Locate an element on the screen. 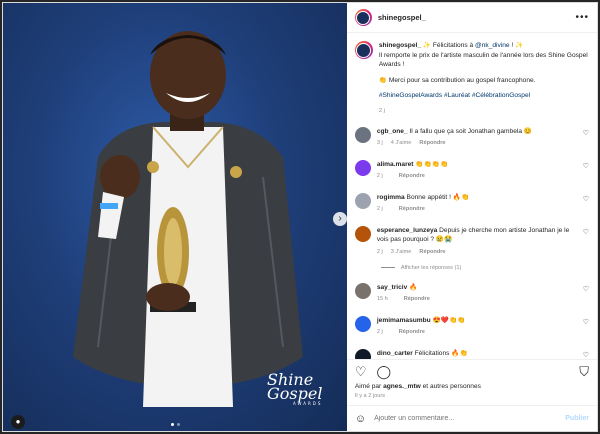  caption-age: 2 j is located at coordinates (381, 110).